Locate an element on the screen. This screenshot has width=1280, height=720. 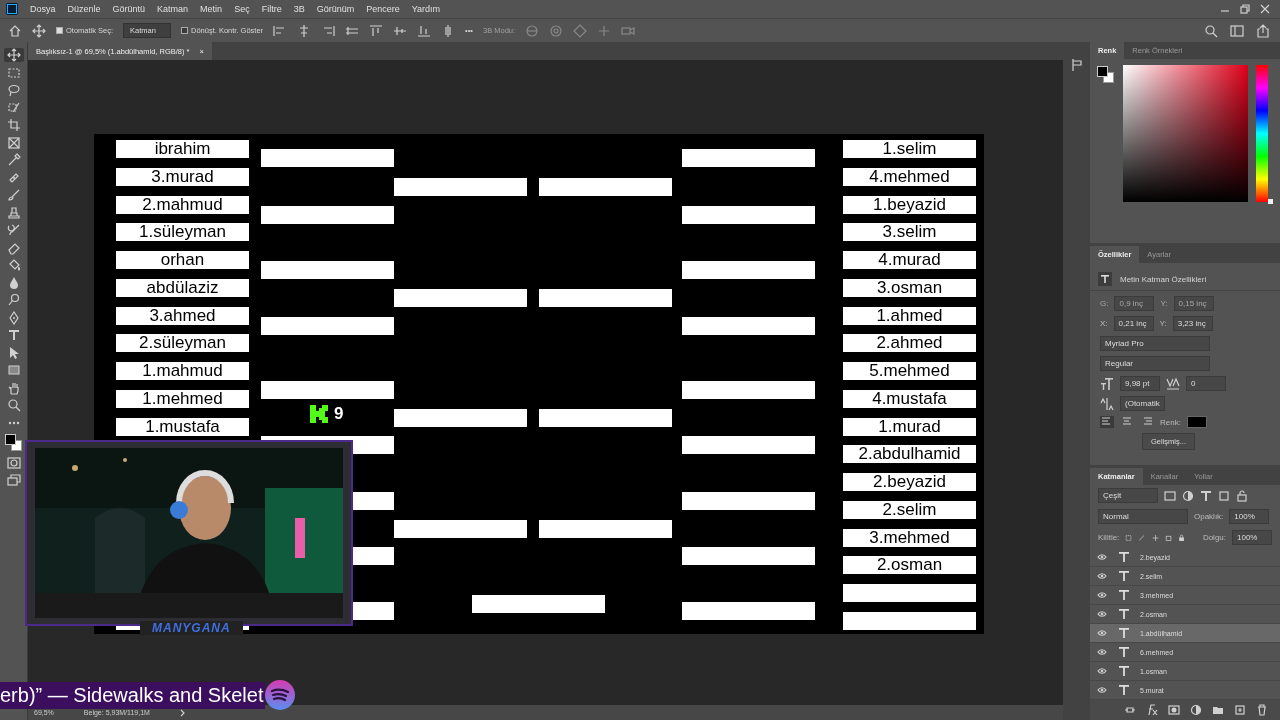
rectangle-icon is located at coordinates (13, 370).